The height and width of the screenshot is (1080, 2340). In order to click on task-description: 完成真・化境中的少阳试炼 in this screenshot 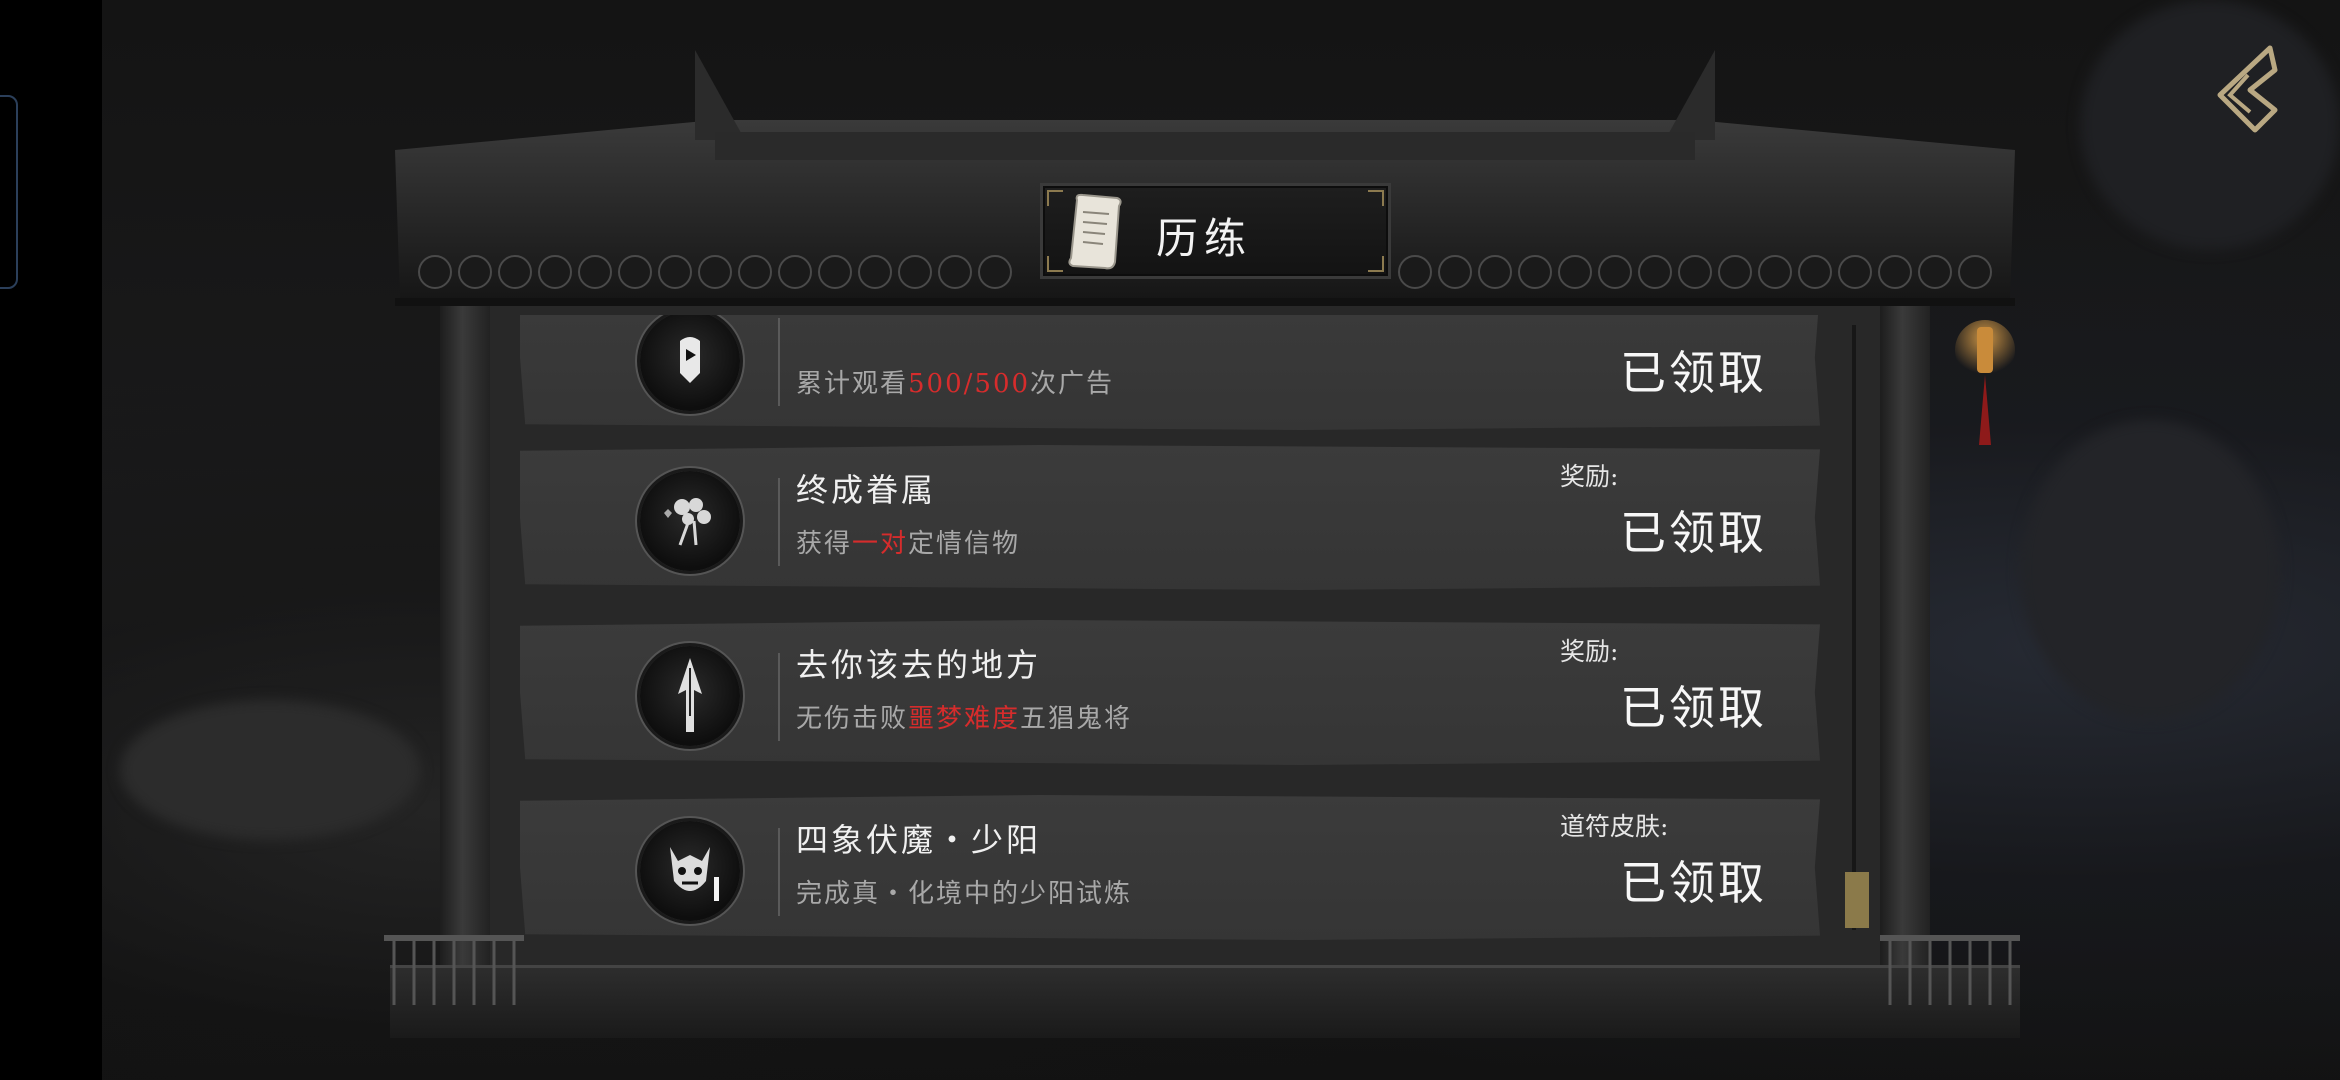, I will do `click(964, 894)`.